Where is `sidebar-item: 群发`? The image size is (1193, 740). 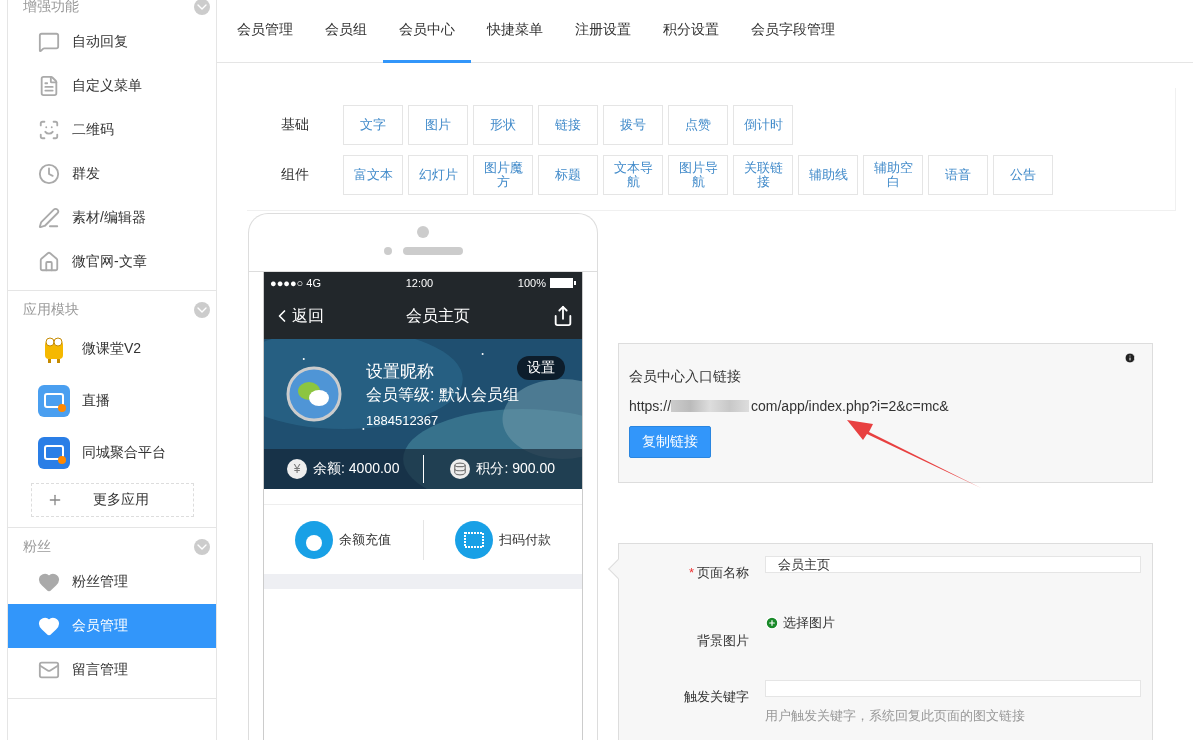 sidebar-item: 群发 is located at coordinates (112, 174).